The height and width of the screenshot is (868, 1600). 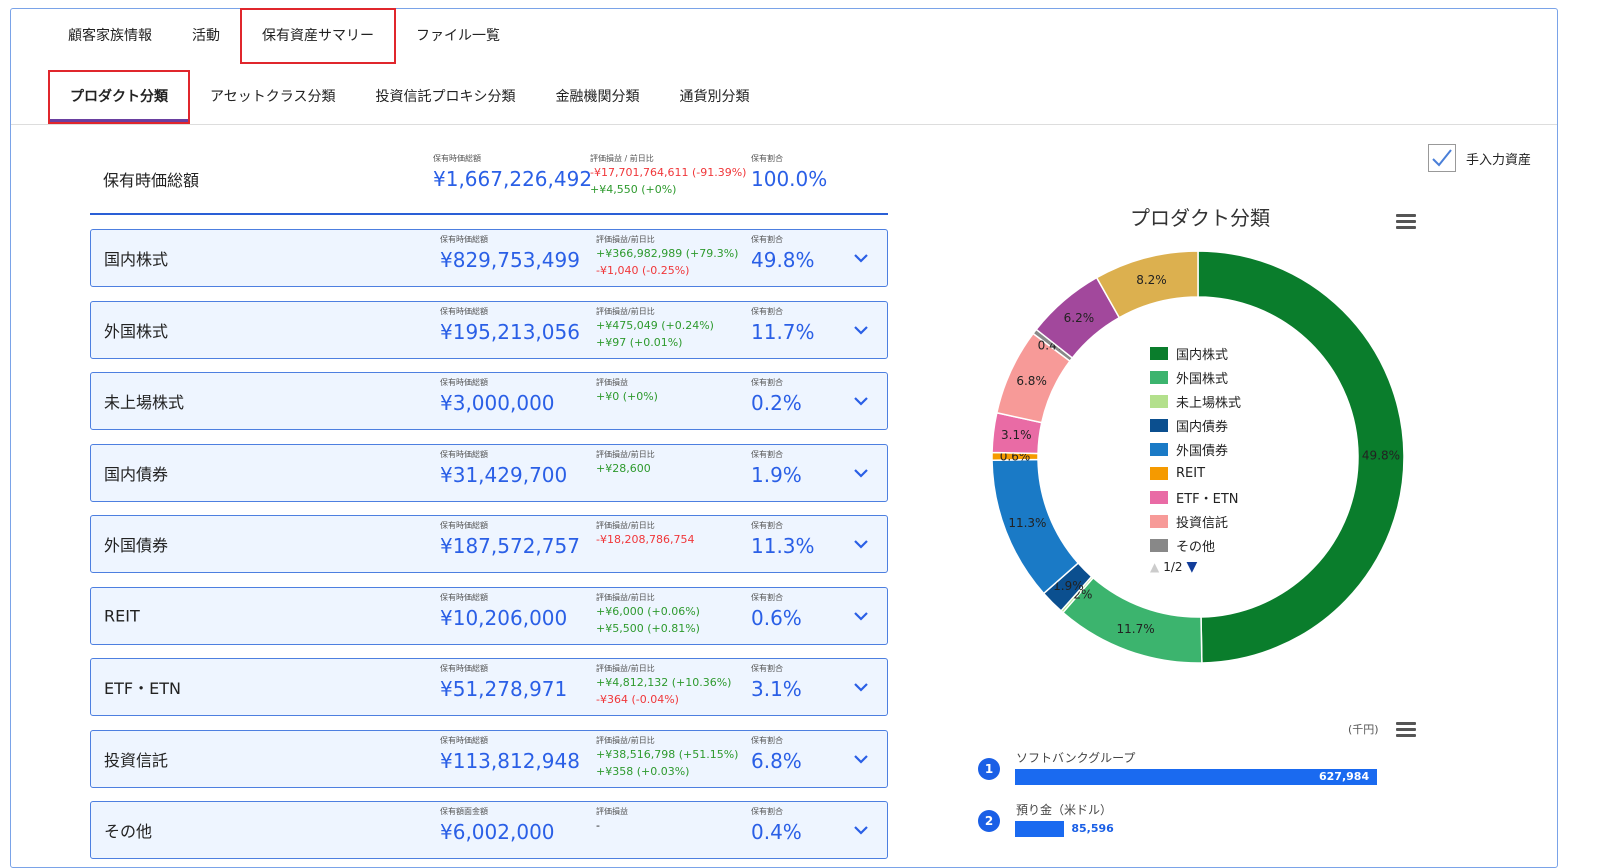 What do you see at coordinates (1195, 449) in the screenshot?
I see `legend-item: 外国債券` at bounding box center [1195, 449].